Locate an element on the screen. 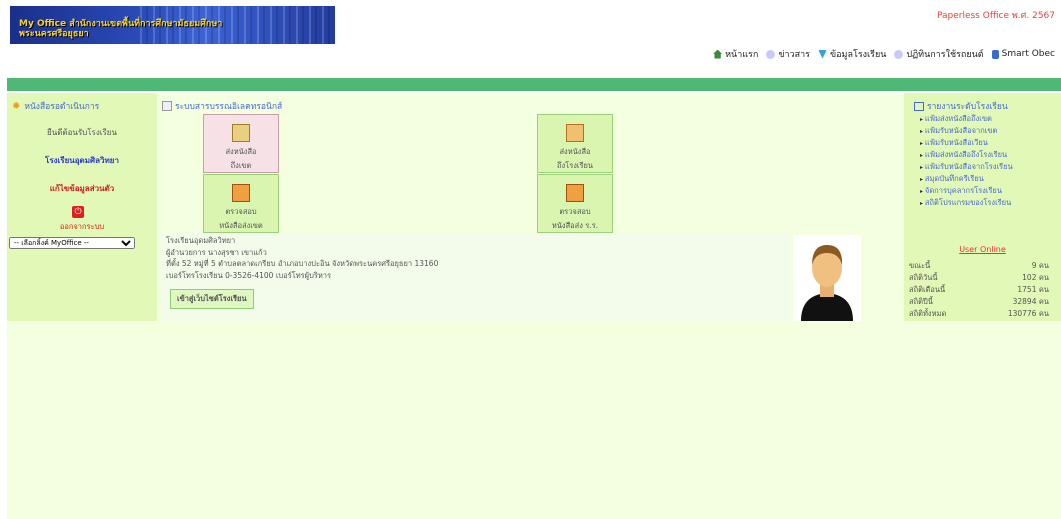  center-panel-header: ระบบสารบรรณอิเลคทรอนิกส์ is located at coordinates (222, 106).